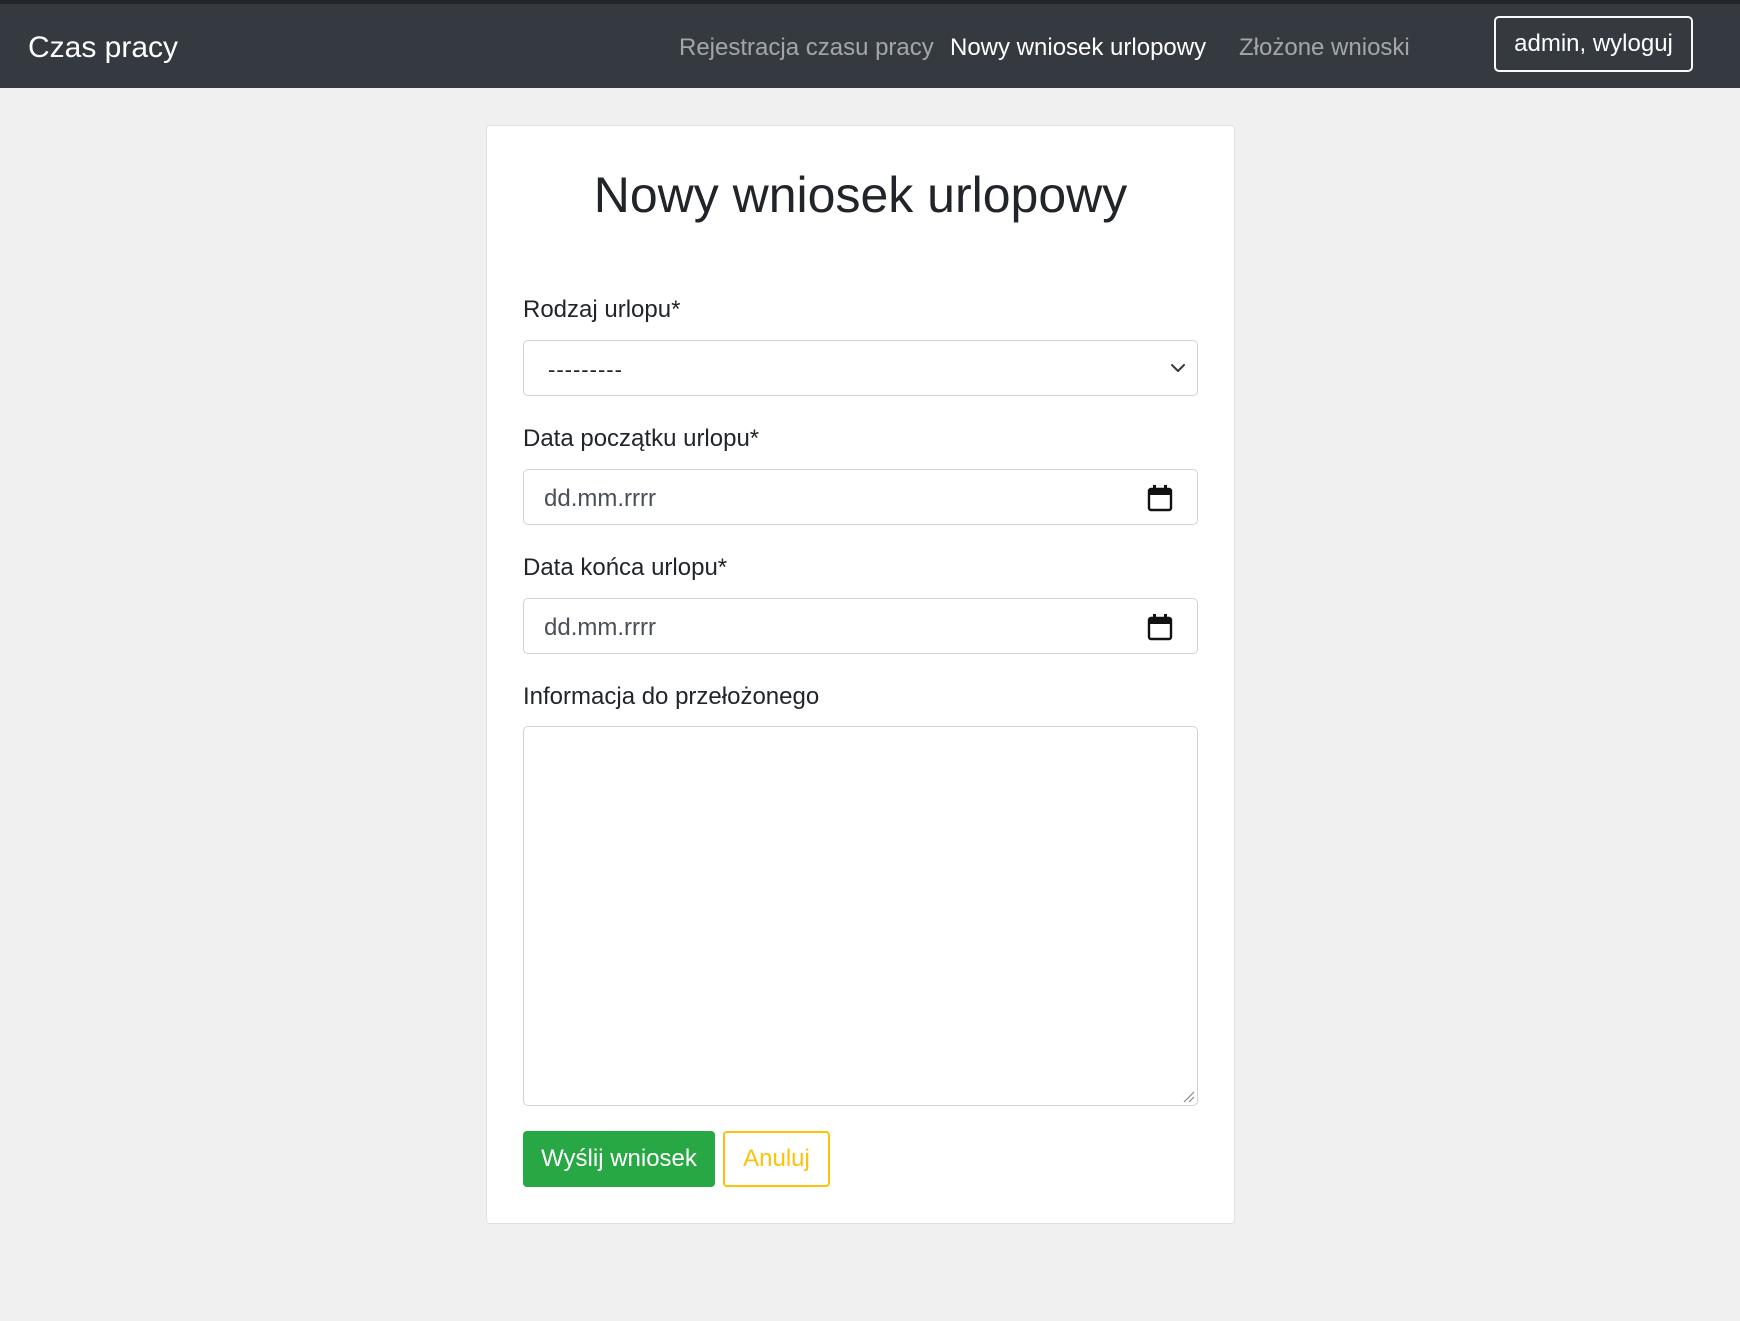  Describe the element at coordinates (860, 497) in the screenshot. I see `start-date-input: dd.mm.rrrr` at that location.